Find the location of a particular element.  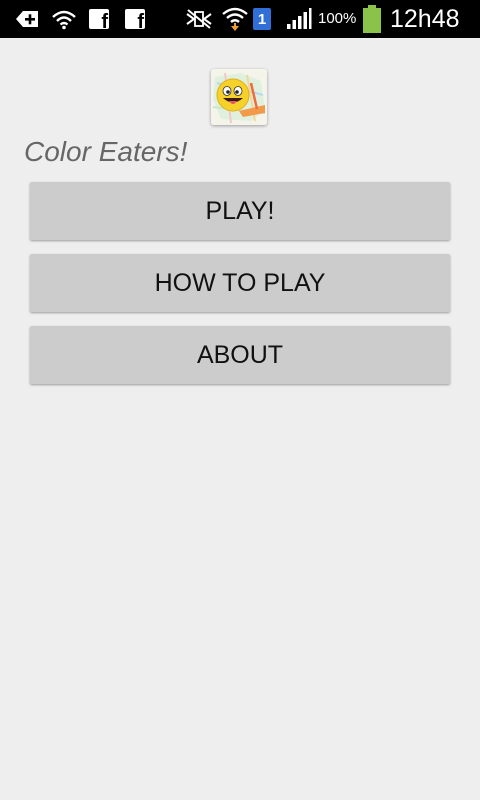

sim-1-icon: 1 is located at coordinates (262, 19).